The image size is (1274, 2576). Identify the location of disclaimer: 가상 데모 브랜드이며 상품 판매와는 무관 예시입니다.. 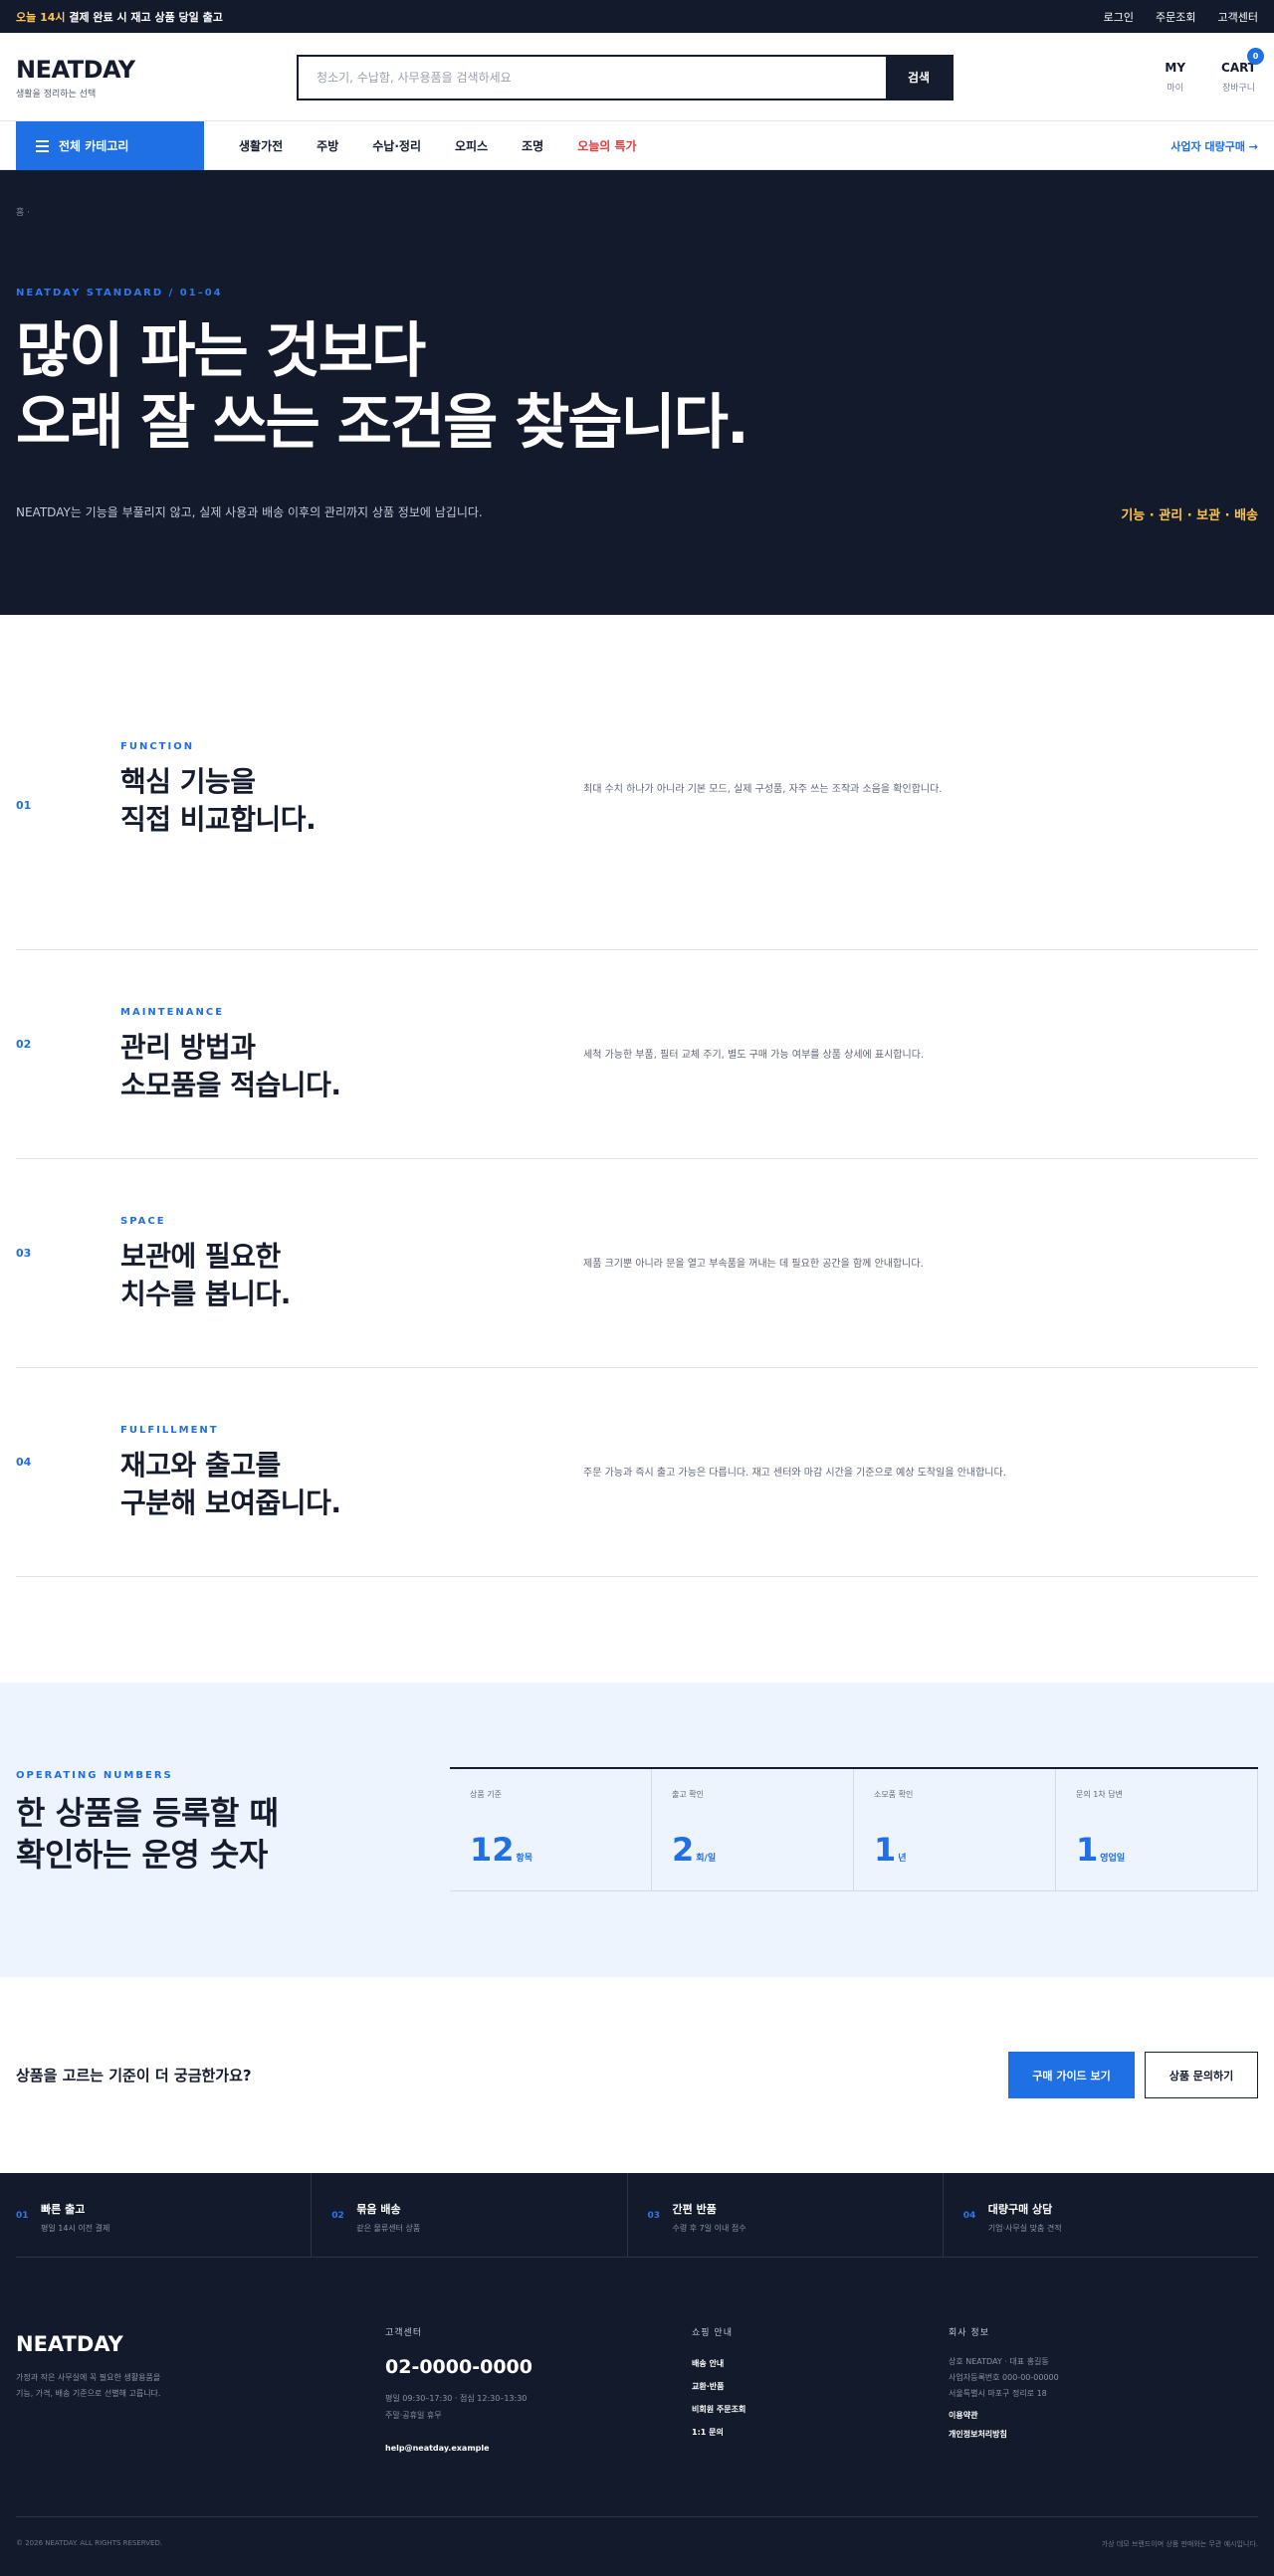
(1179, 2544).